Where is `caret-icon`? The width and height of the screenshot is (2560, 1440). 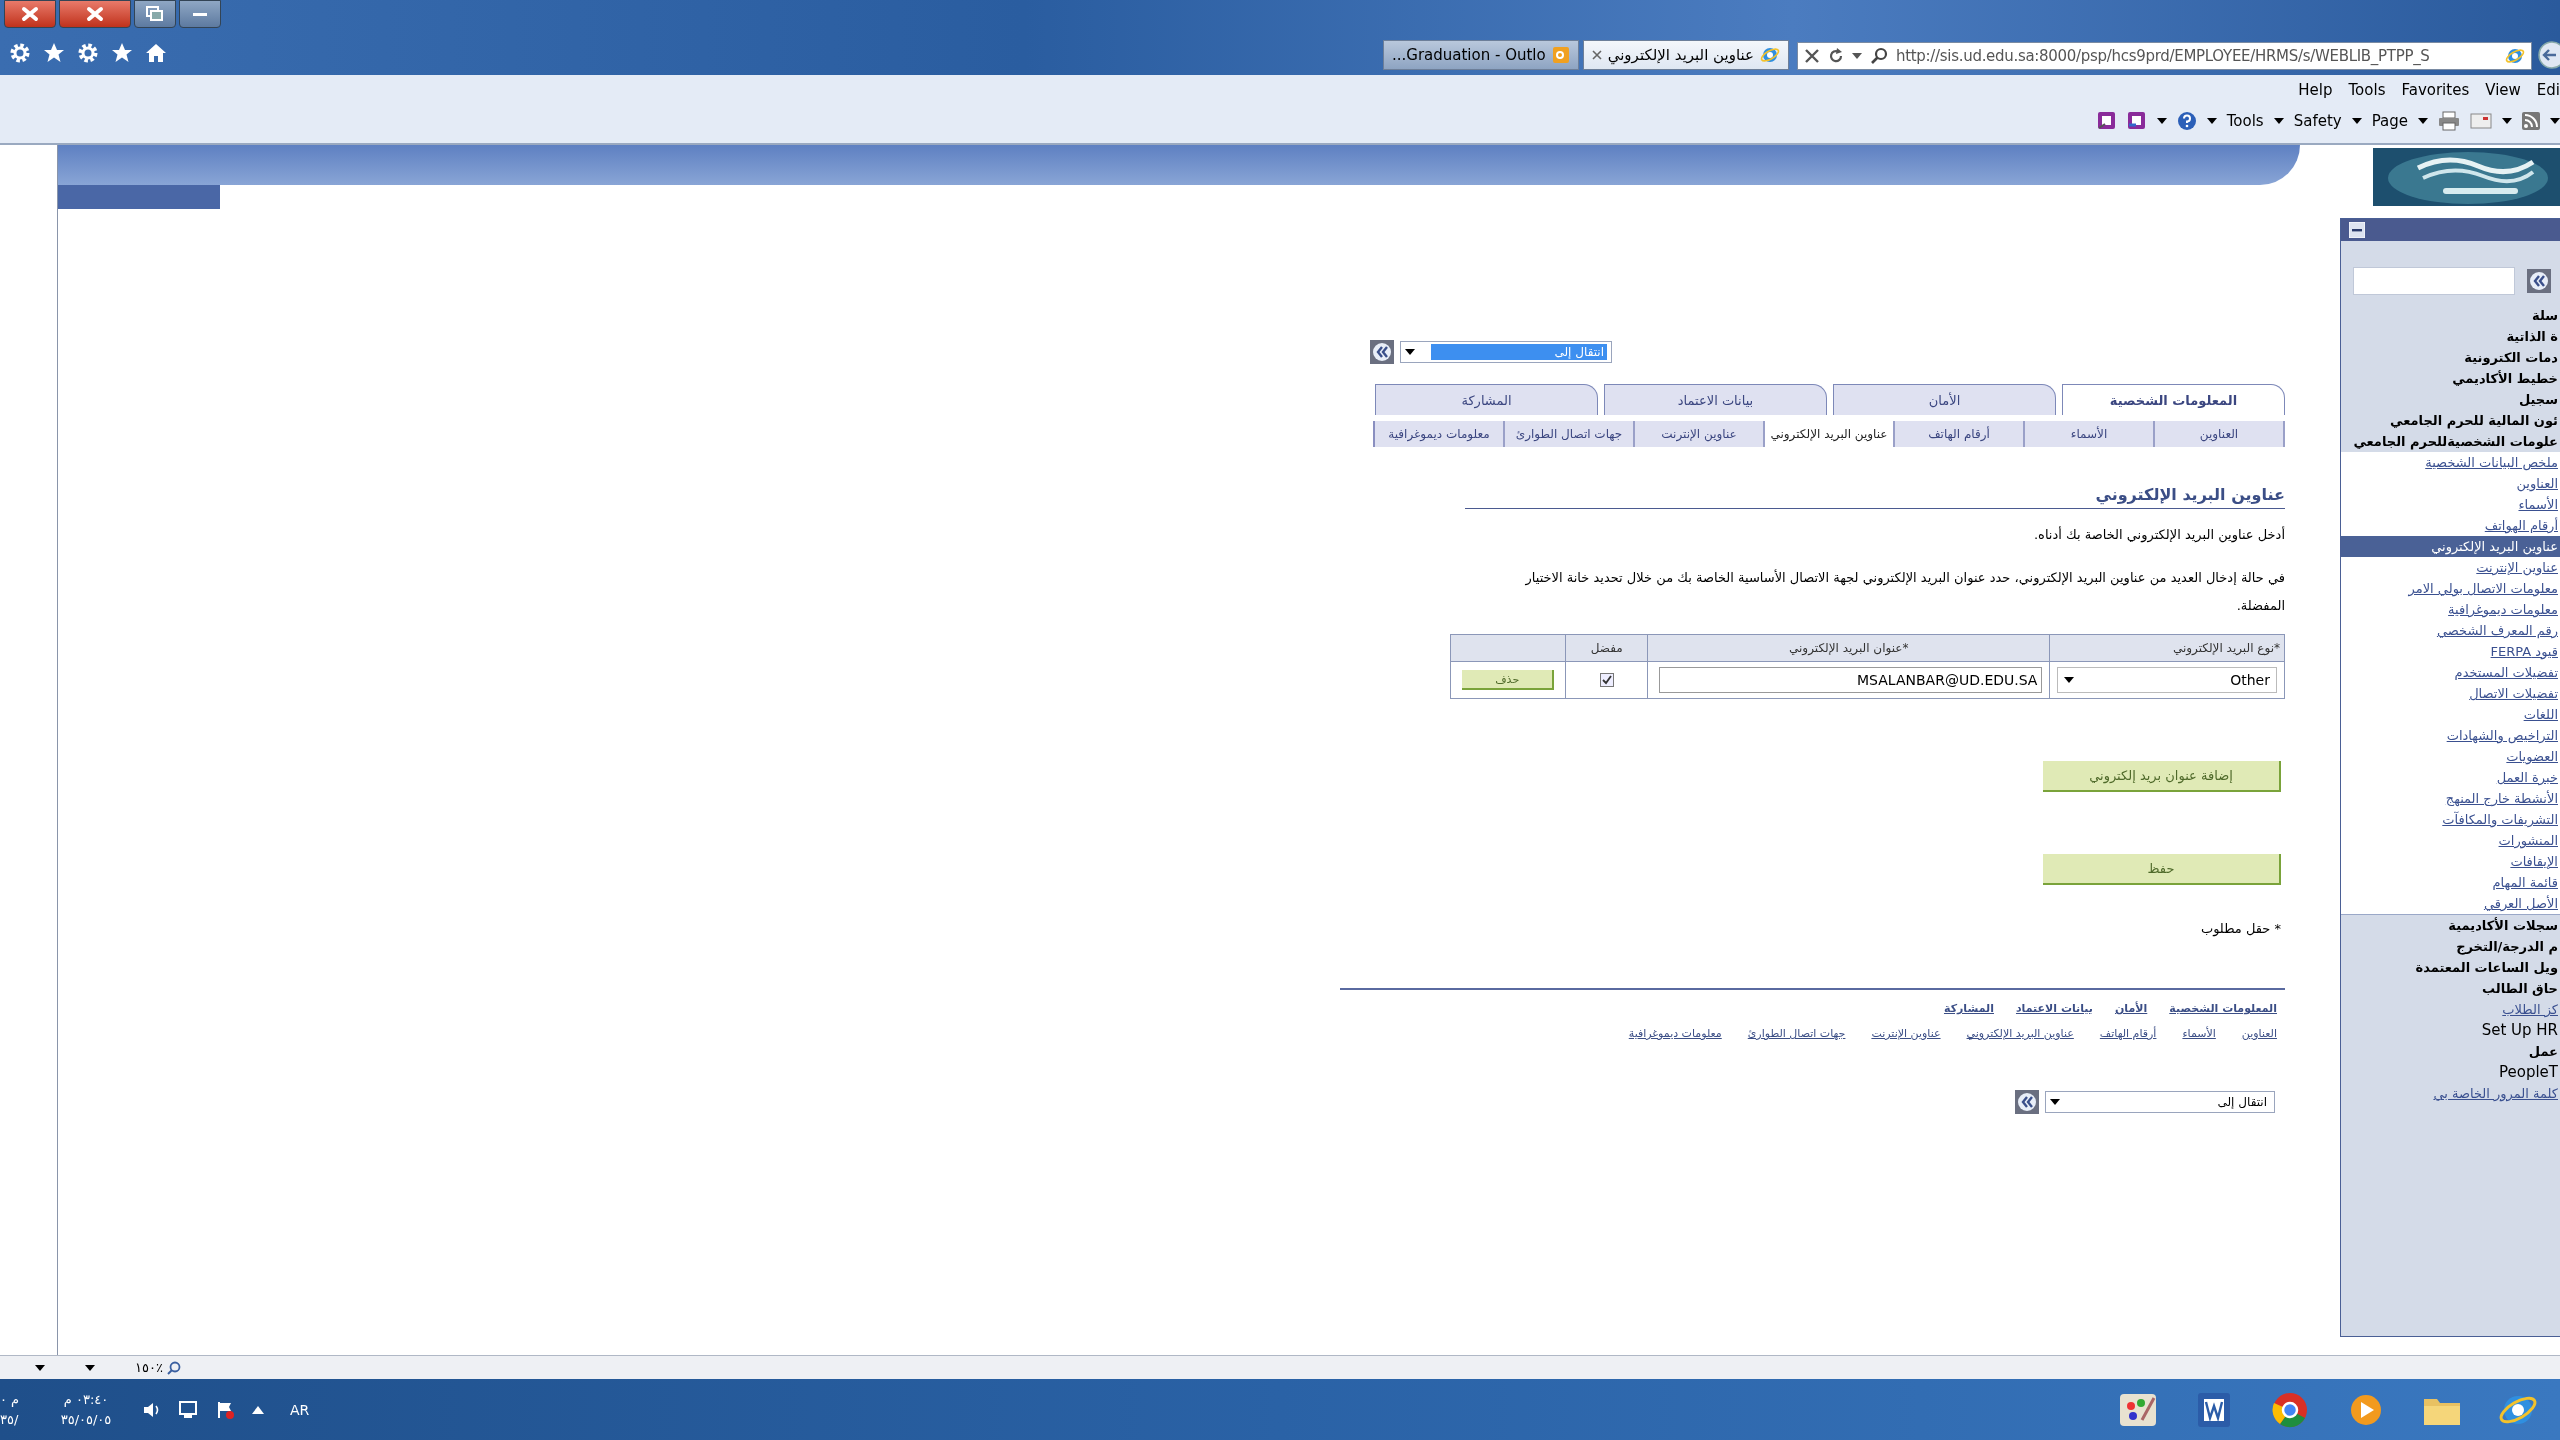 caret-icon is located at coordinates (1857, 56).